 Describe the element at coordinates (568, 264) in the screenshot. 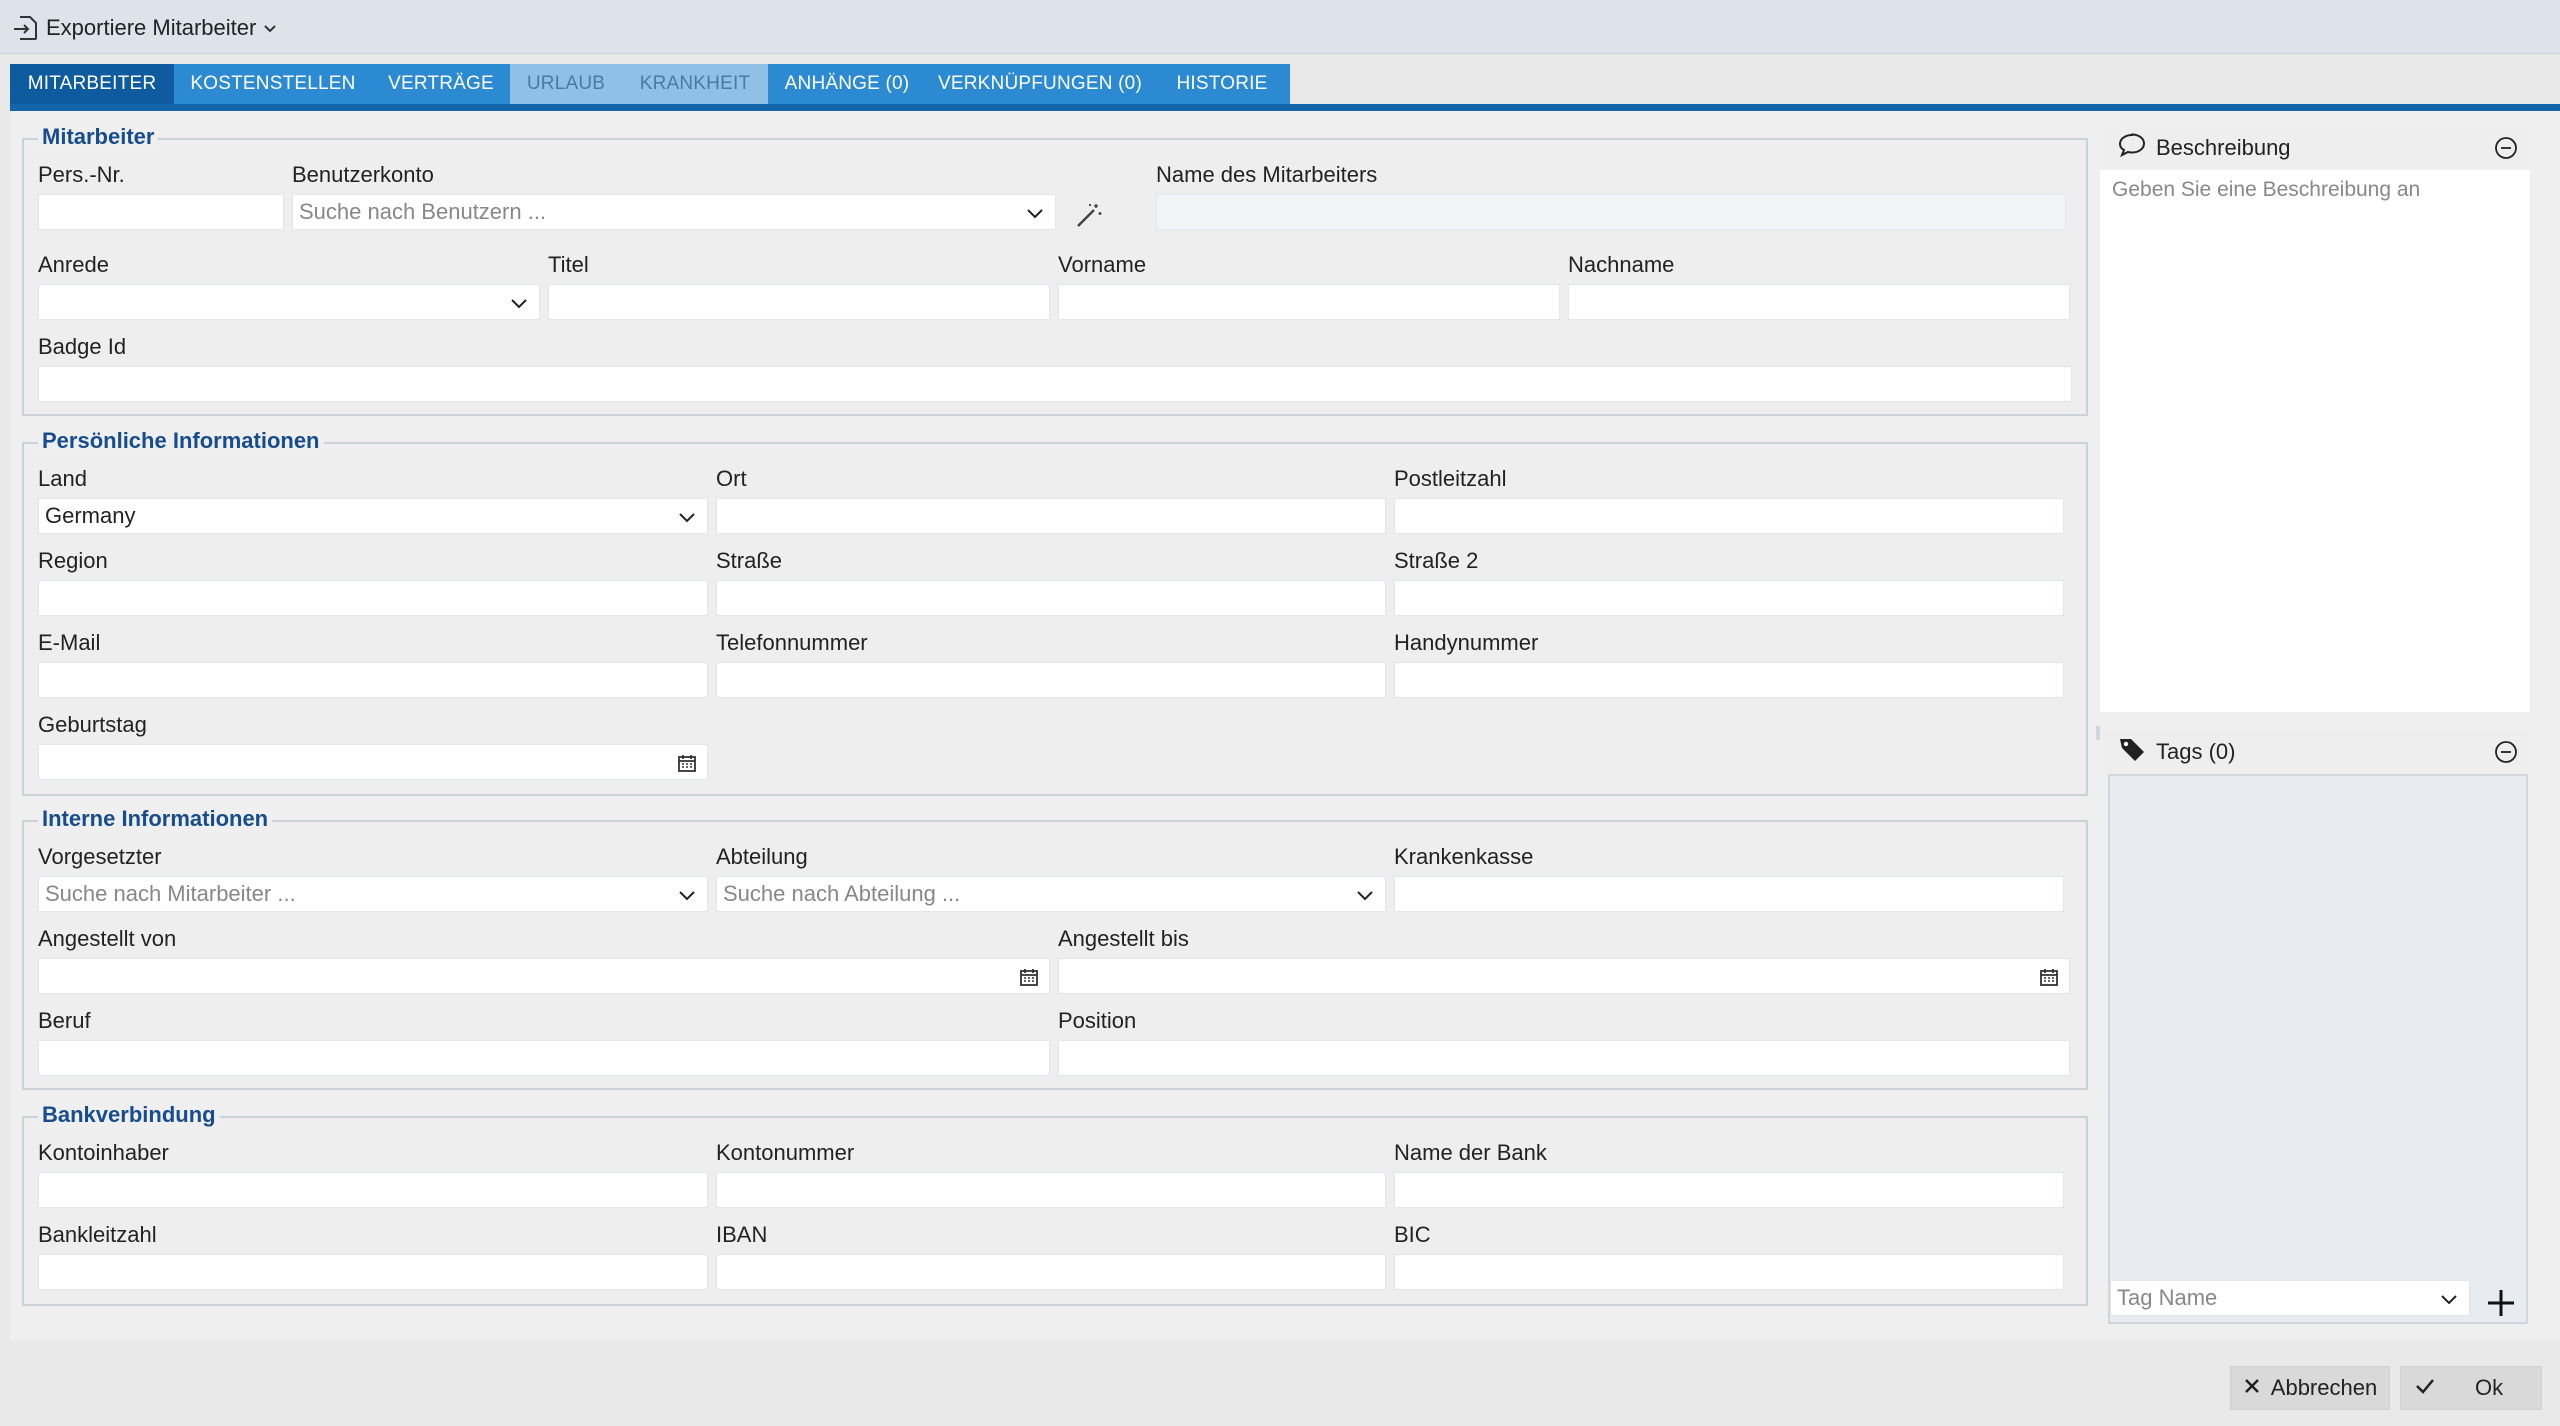

I see `titel-label: Titel` at that location.